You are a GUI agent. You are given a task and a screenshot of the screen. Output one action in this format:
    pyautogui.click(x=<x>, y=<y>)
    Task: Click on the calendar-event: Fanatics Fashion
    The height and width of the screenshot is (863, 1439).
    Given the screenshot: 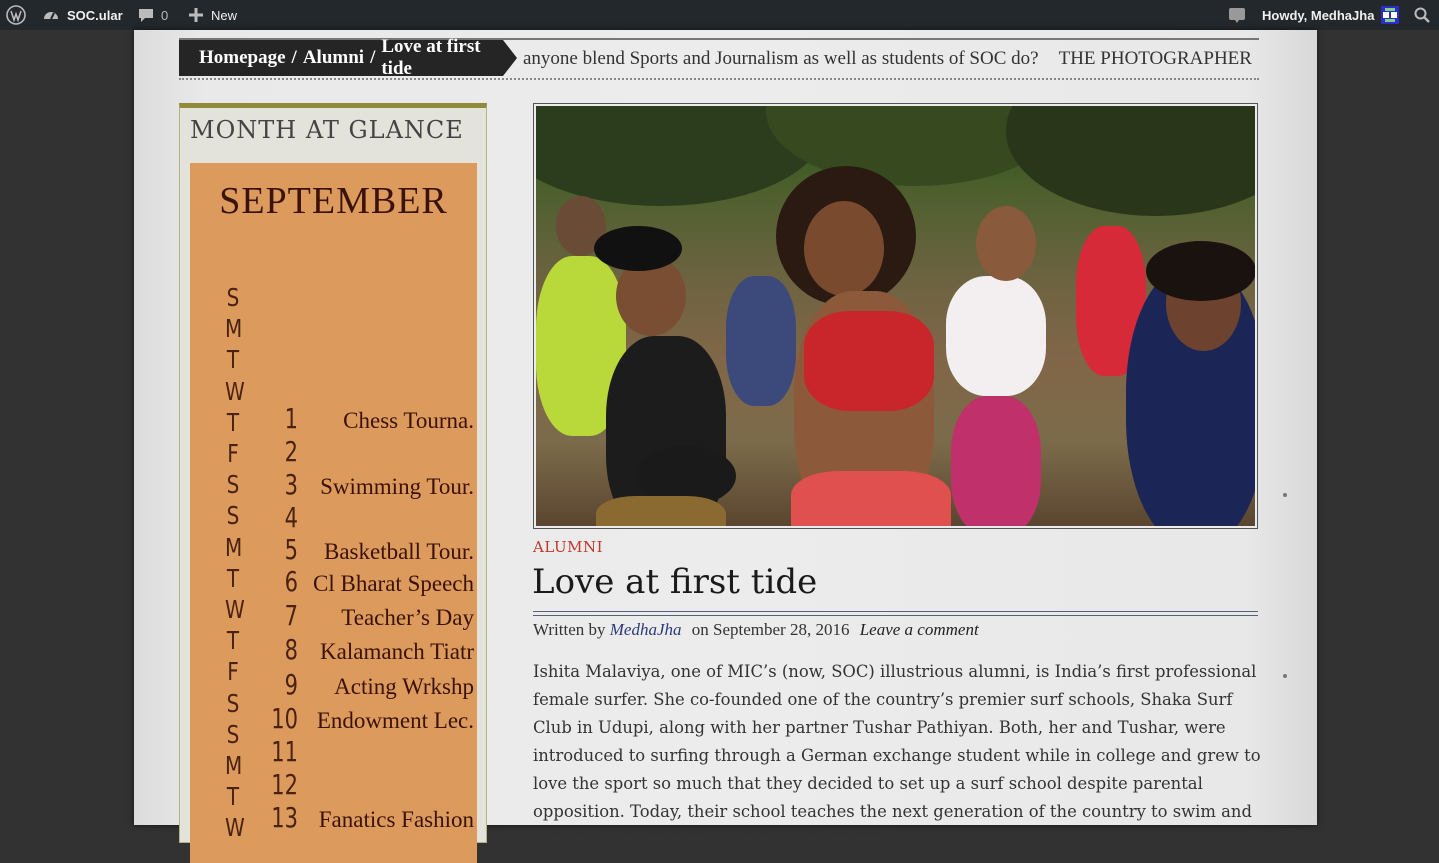 What is the action you would take?
    pyautogui.click(x=385, y=819)
    